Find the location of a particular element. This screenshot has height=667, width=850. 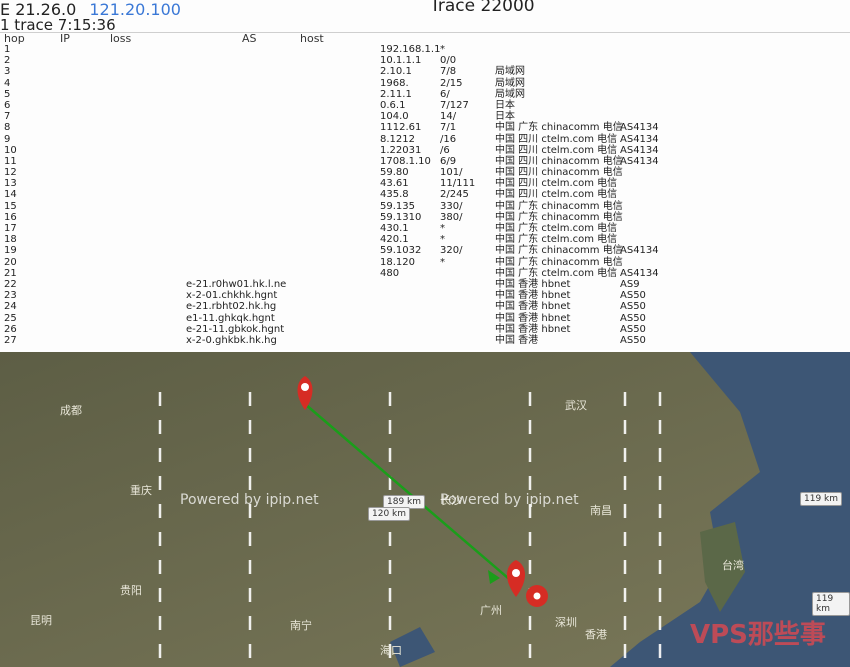

table-row: 18 420.1 * 中国 广东 ctelm.com 电信 is located at coordinates (425, 239).